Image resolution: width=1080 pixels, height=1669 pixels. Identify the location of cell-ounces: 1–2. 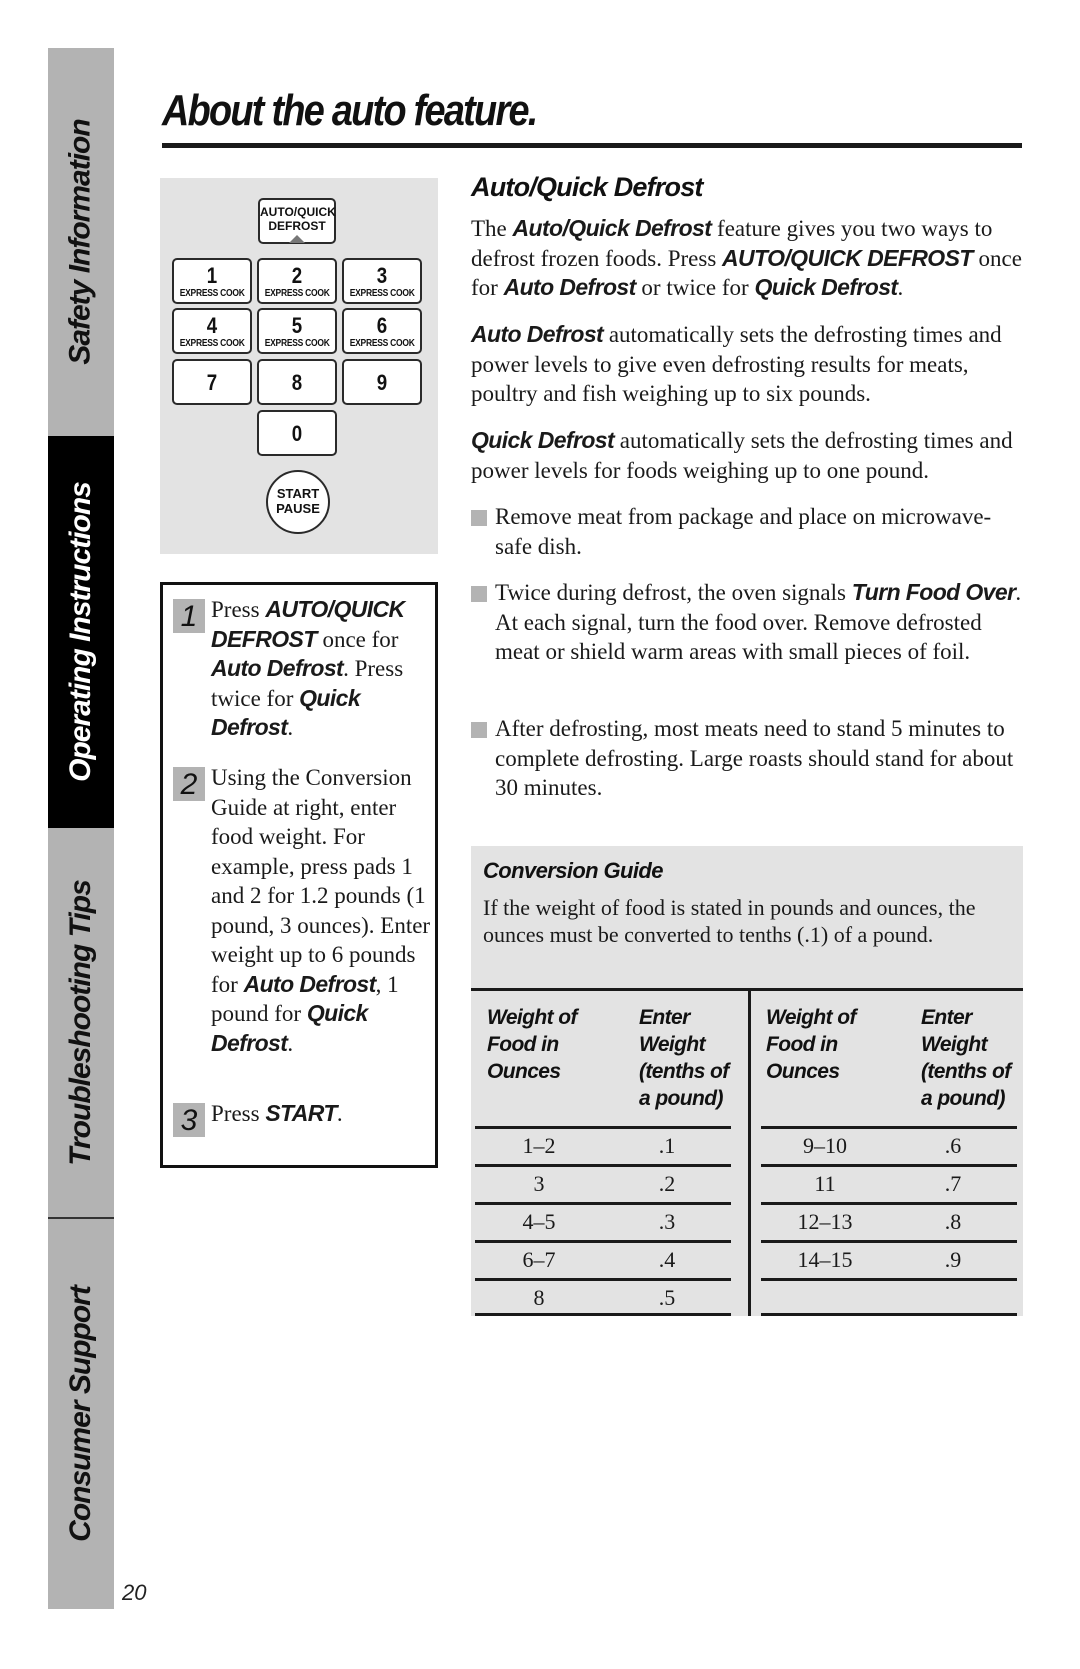
(539, 1145).